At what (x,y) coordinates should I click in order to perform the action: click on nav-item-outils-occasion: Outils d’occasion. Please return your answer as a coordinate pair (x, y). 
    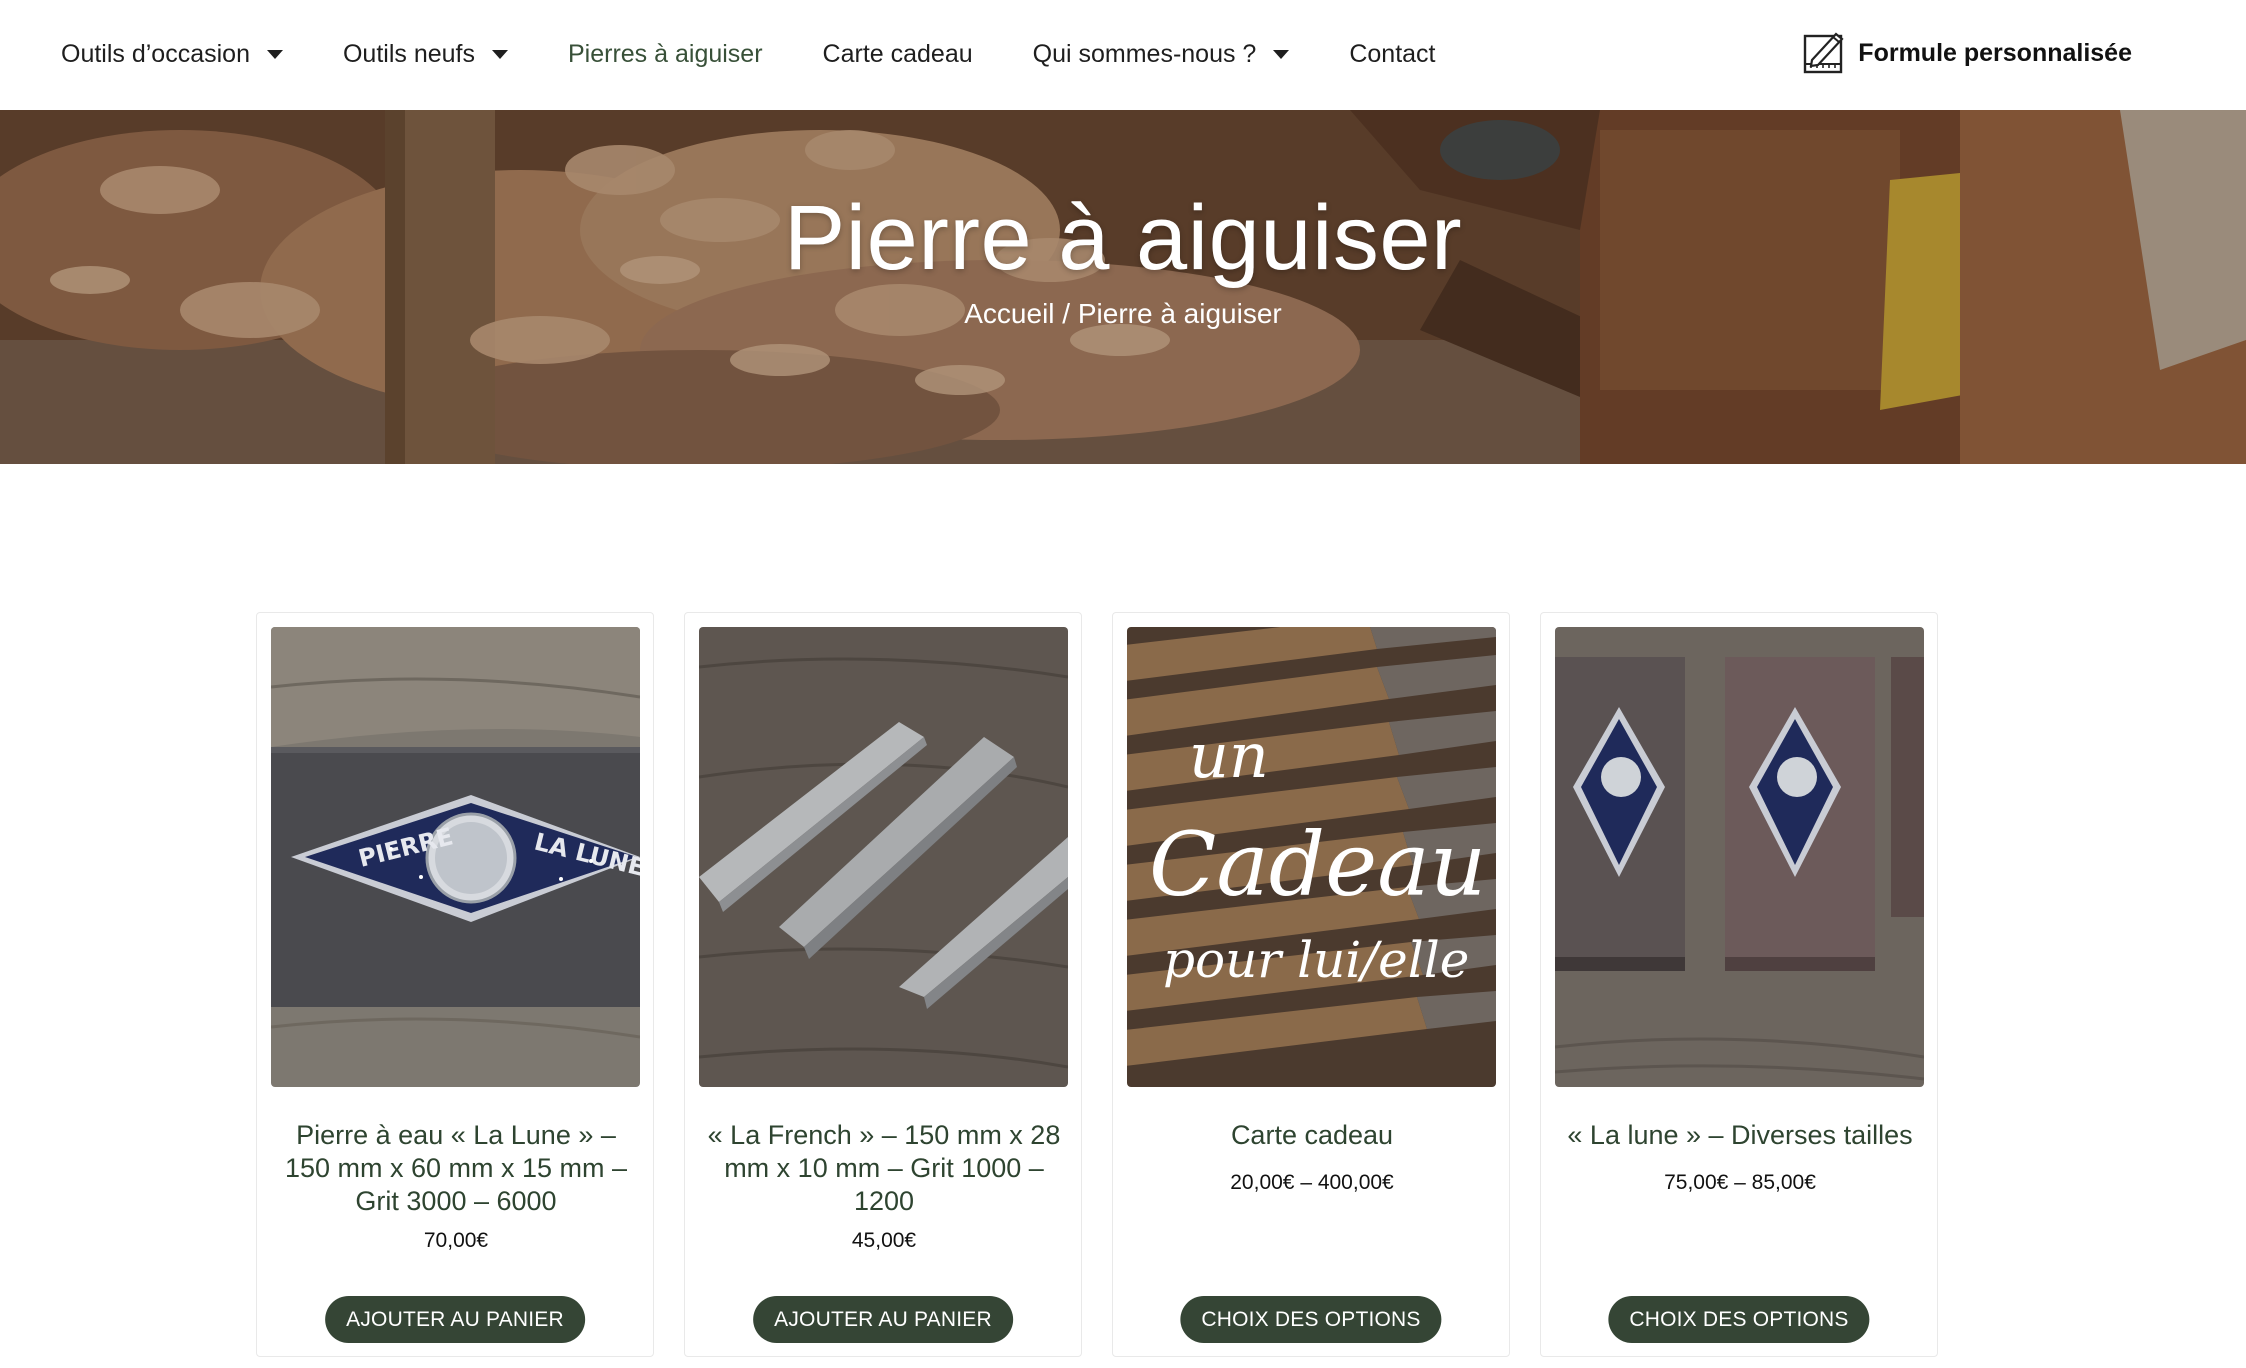
    Looking at the image, I should click on (172, 54).